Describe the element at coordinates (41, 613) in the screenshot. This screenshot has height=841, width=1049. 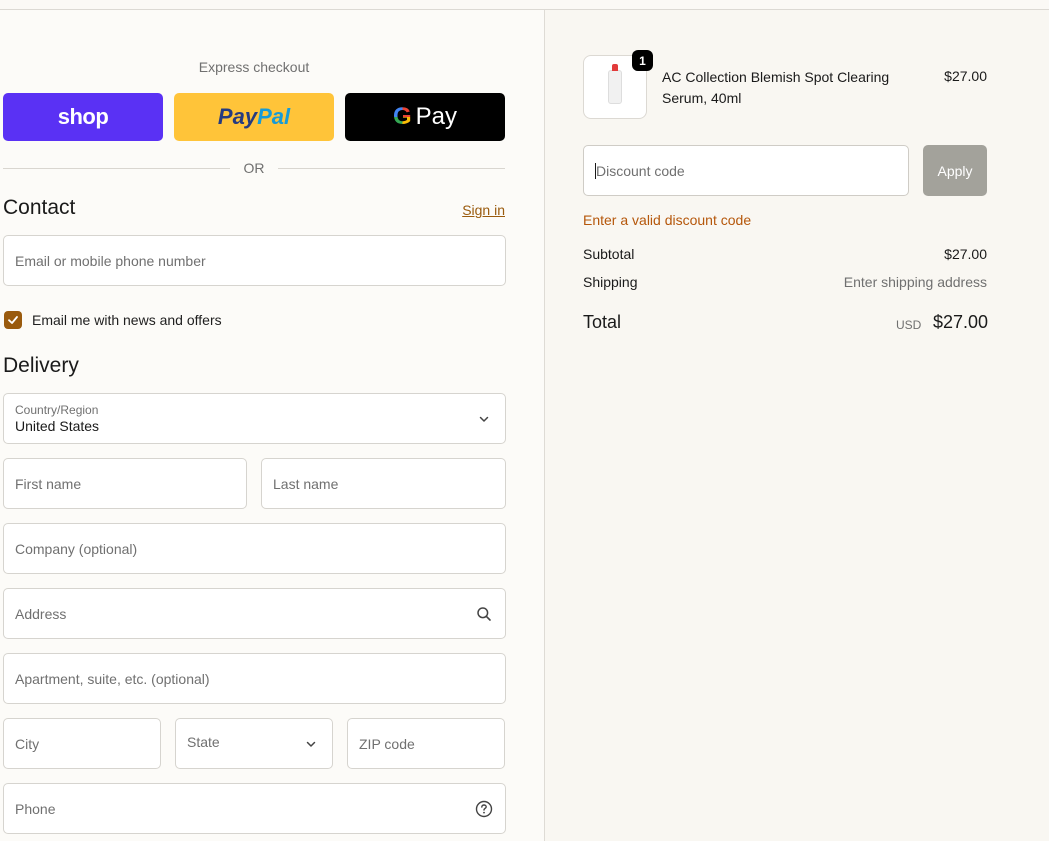
I see `address-placeholder: Address` at that location.